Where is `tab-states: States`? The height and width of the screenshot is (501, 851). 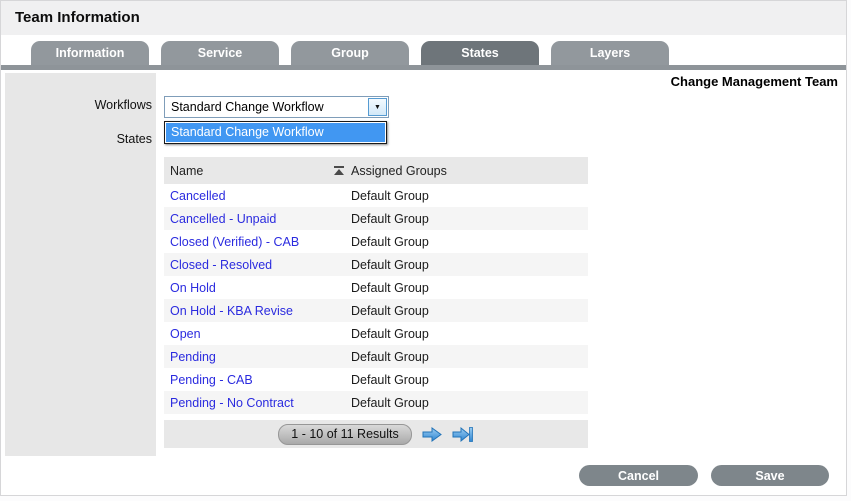
tab-states: States is located at coordinates (480, 53).